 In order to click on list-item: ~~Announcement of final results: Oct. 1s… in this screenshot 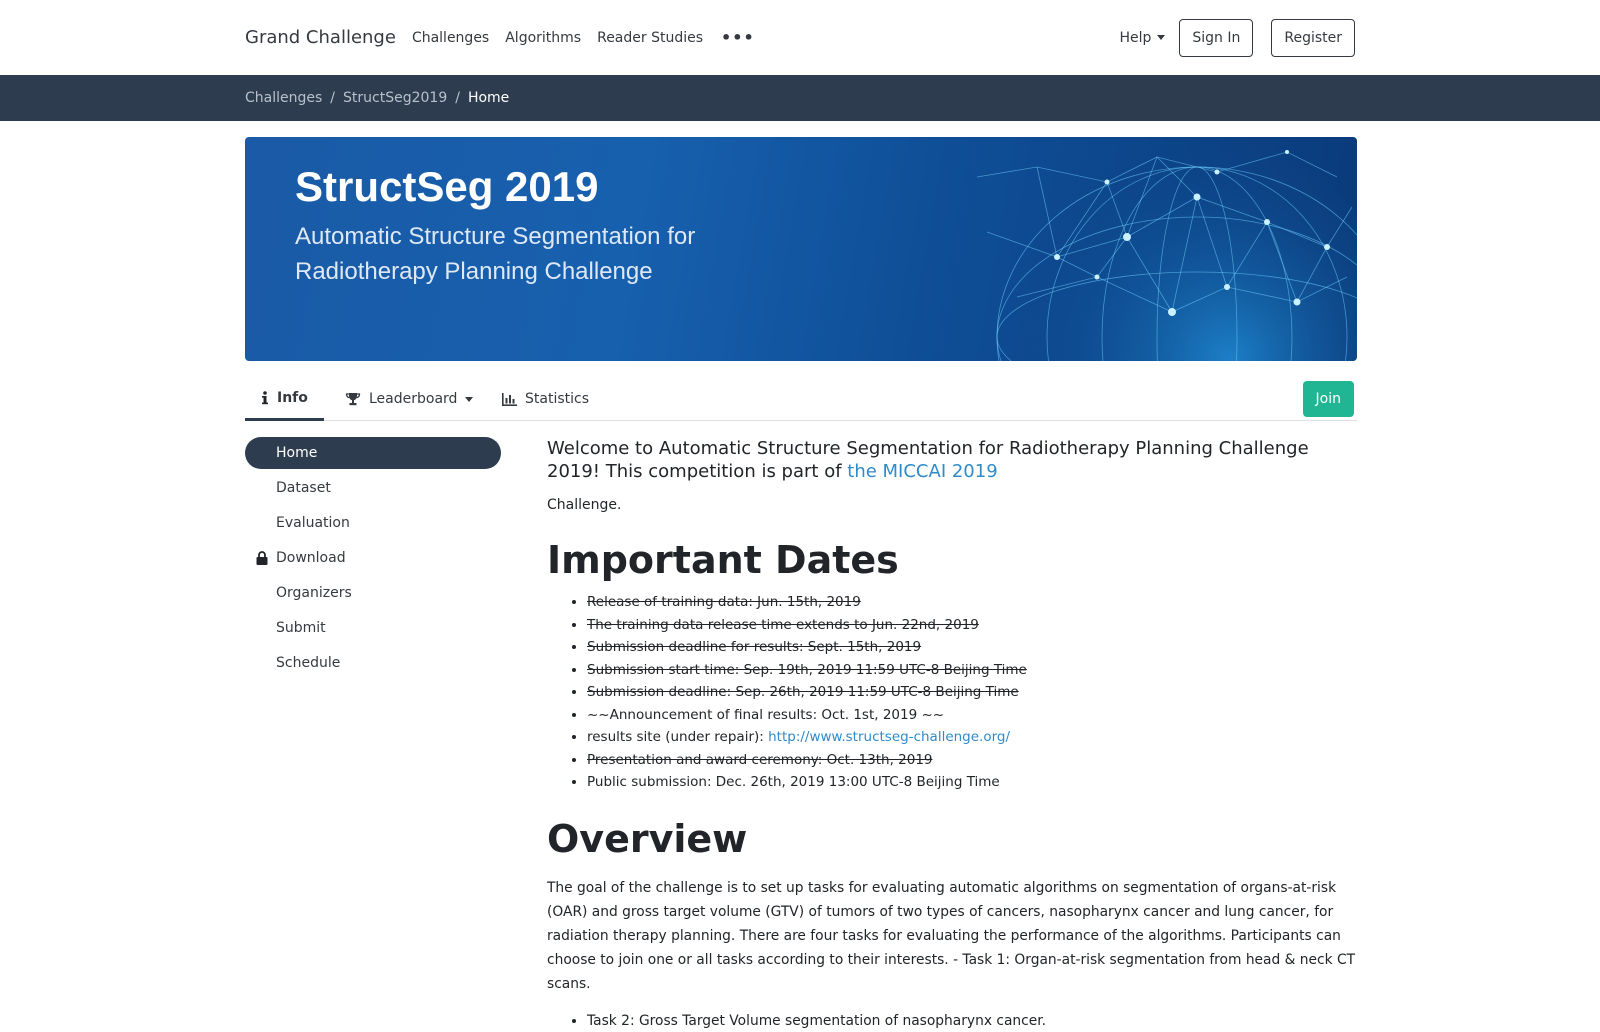, I will do `click(972, 715)`.